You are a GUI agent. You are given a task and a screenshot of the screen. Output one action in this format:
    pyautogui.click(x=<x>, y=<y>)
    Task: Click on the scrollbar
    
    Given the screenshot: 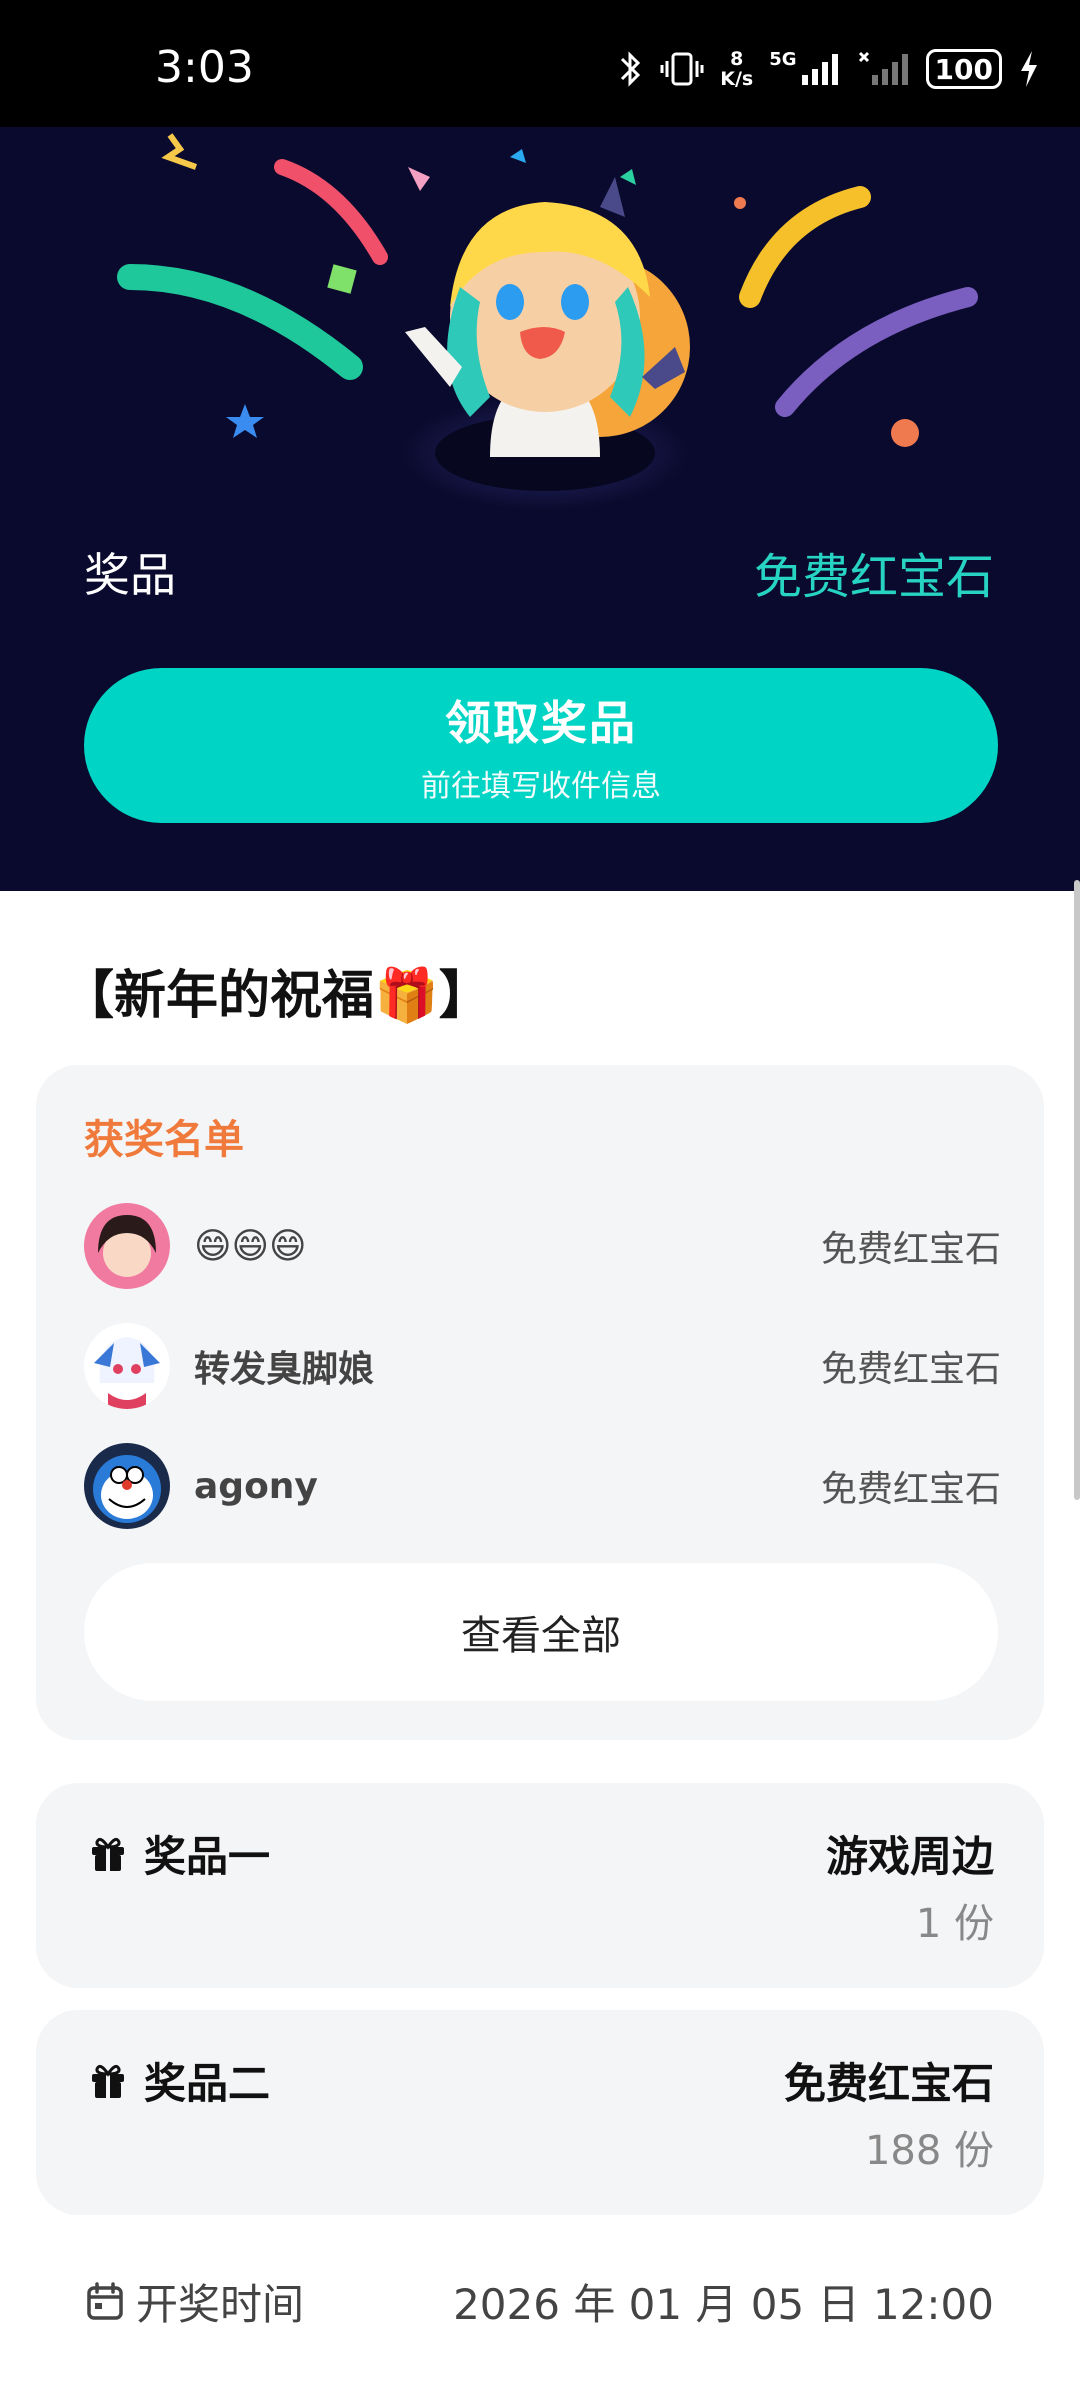 What is the action you would take?
    pyautogui.click(x=1077, y=1190)
    